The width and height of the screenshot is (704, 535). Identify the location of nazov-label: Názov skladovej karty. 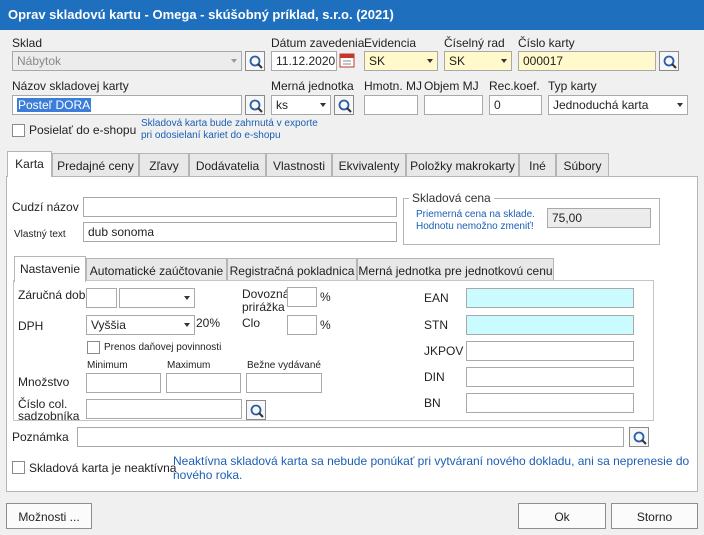
(70, 86).